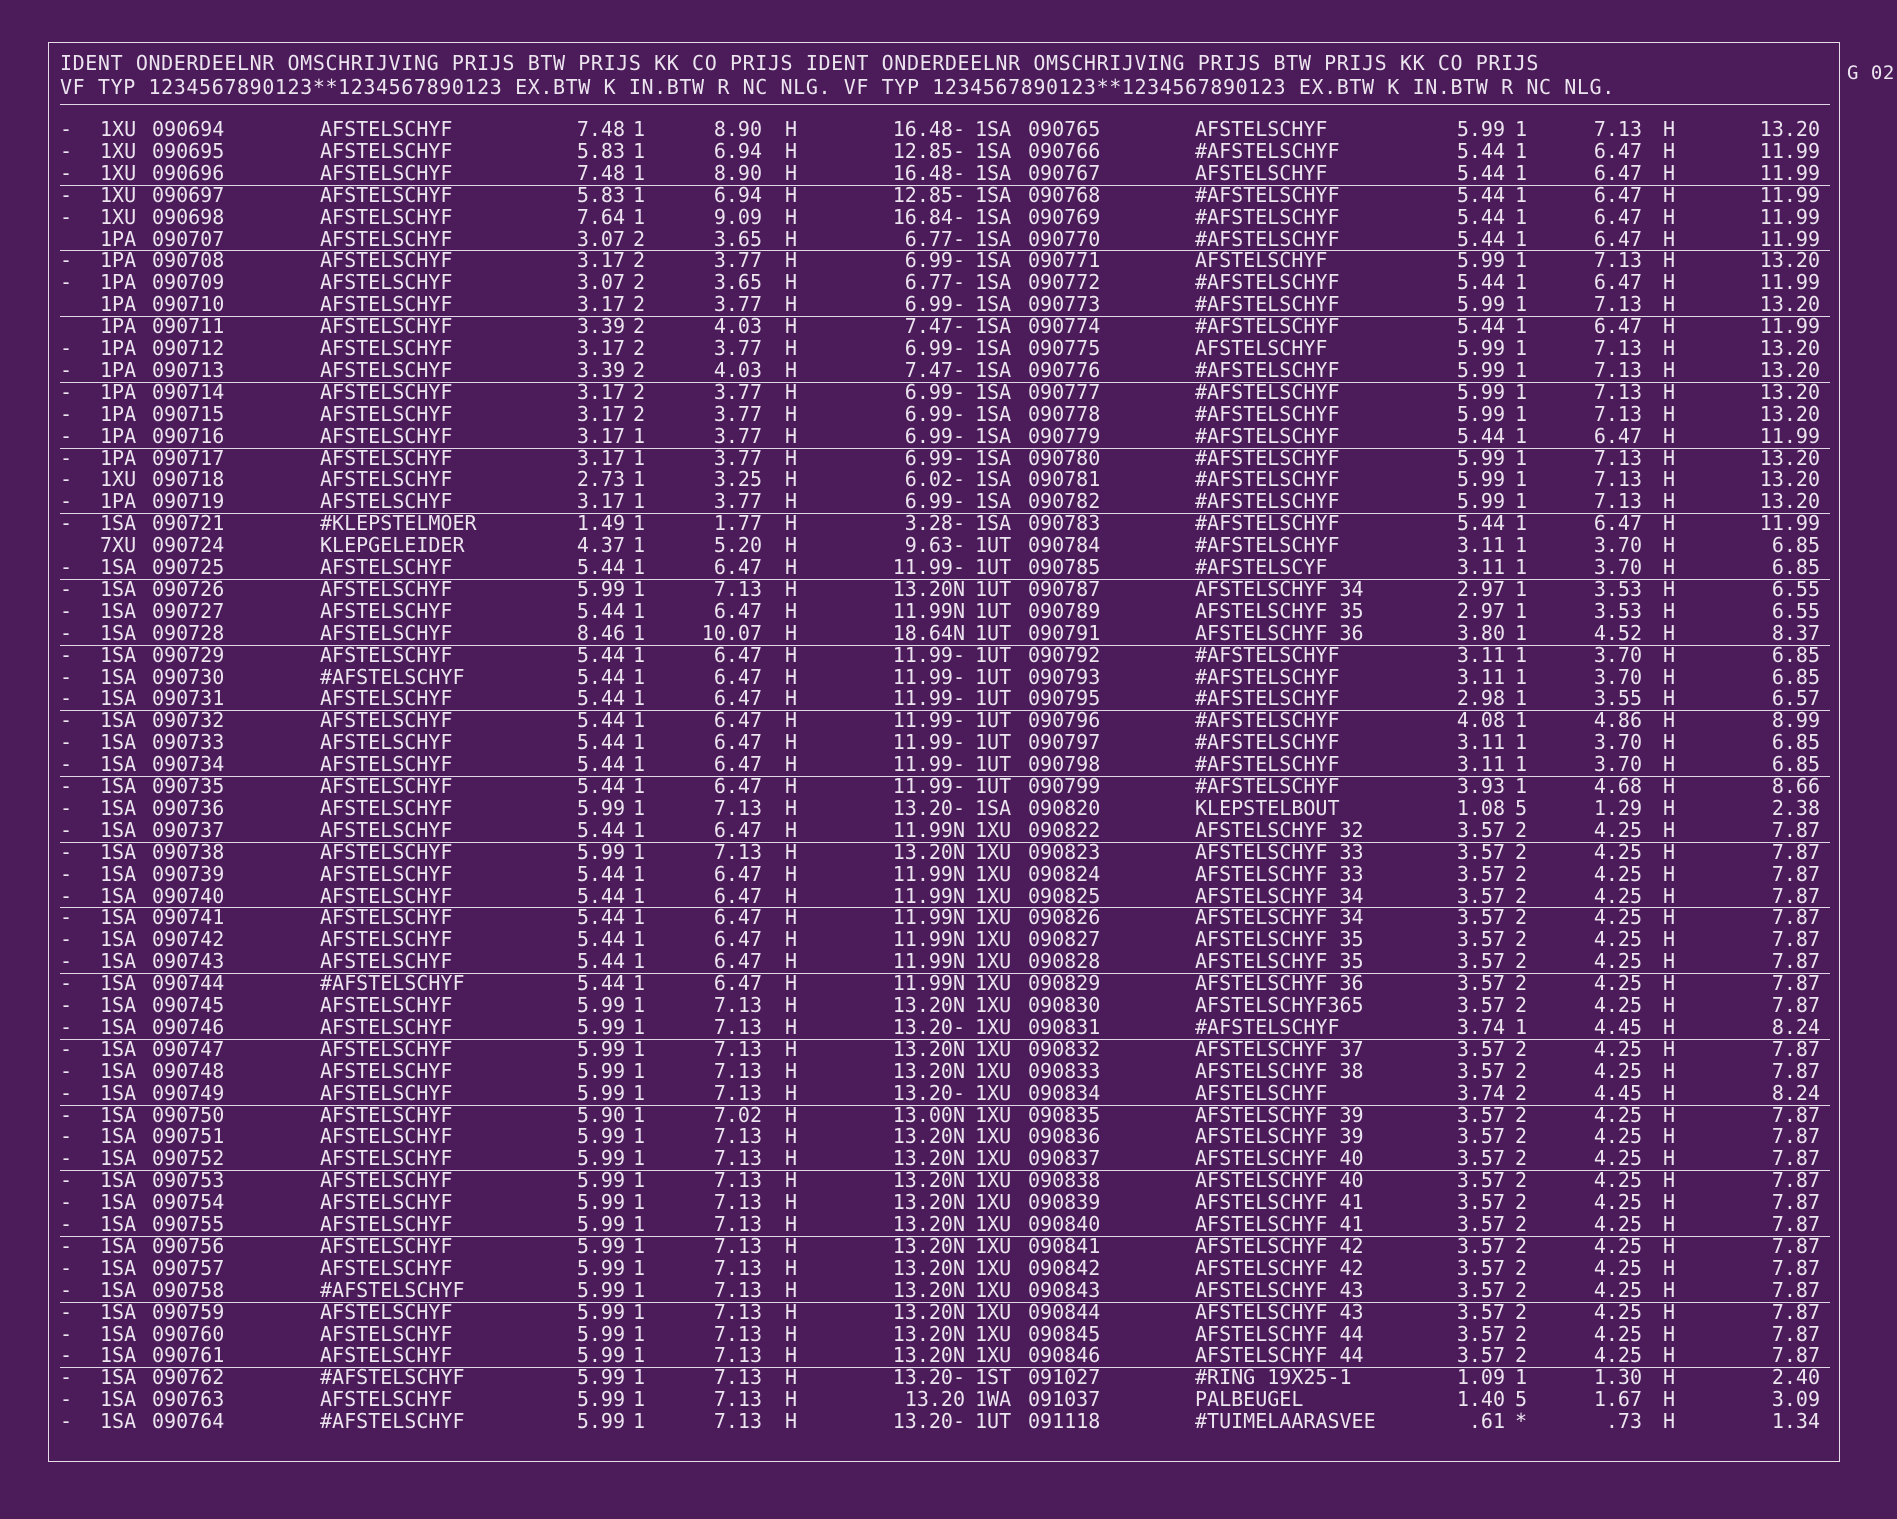 This screenshot has width=1897, height=1519. I want to click on right-nlg-cell: 6.85, so click(1795, 676).